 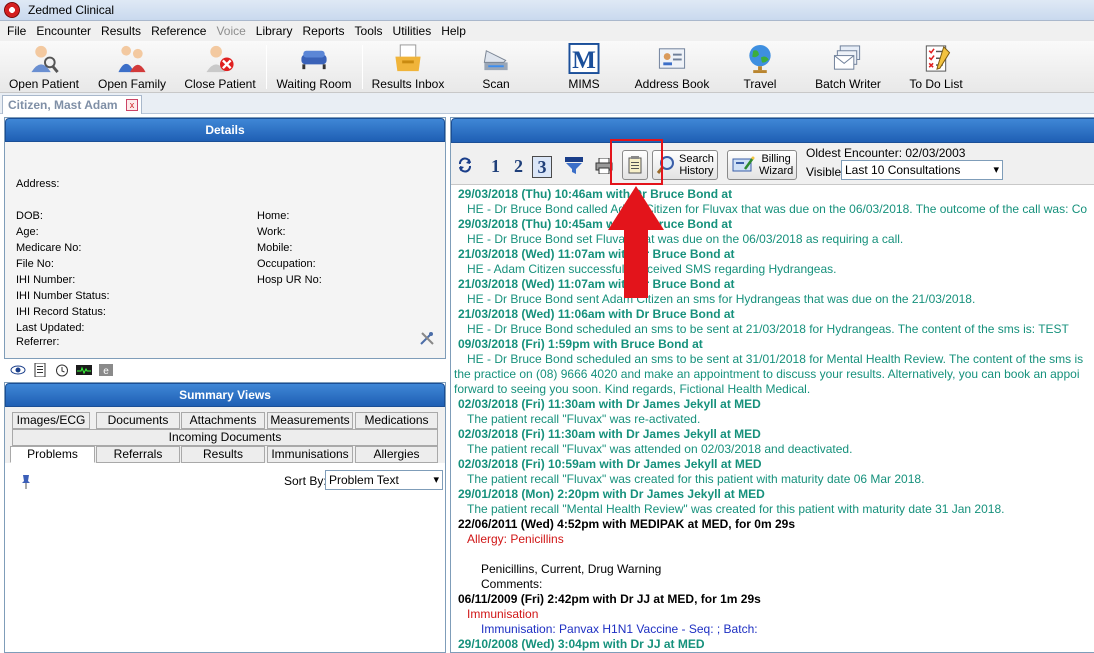 I want to click on travel-button: Travel, so click(x=760, y=67).